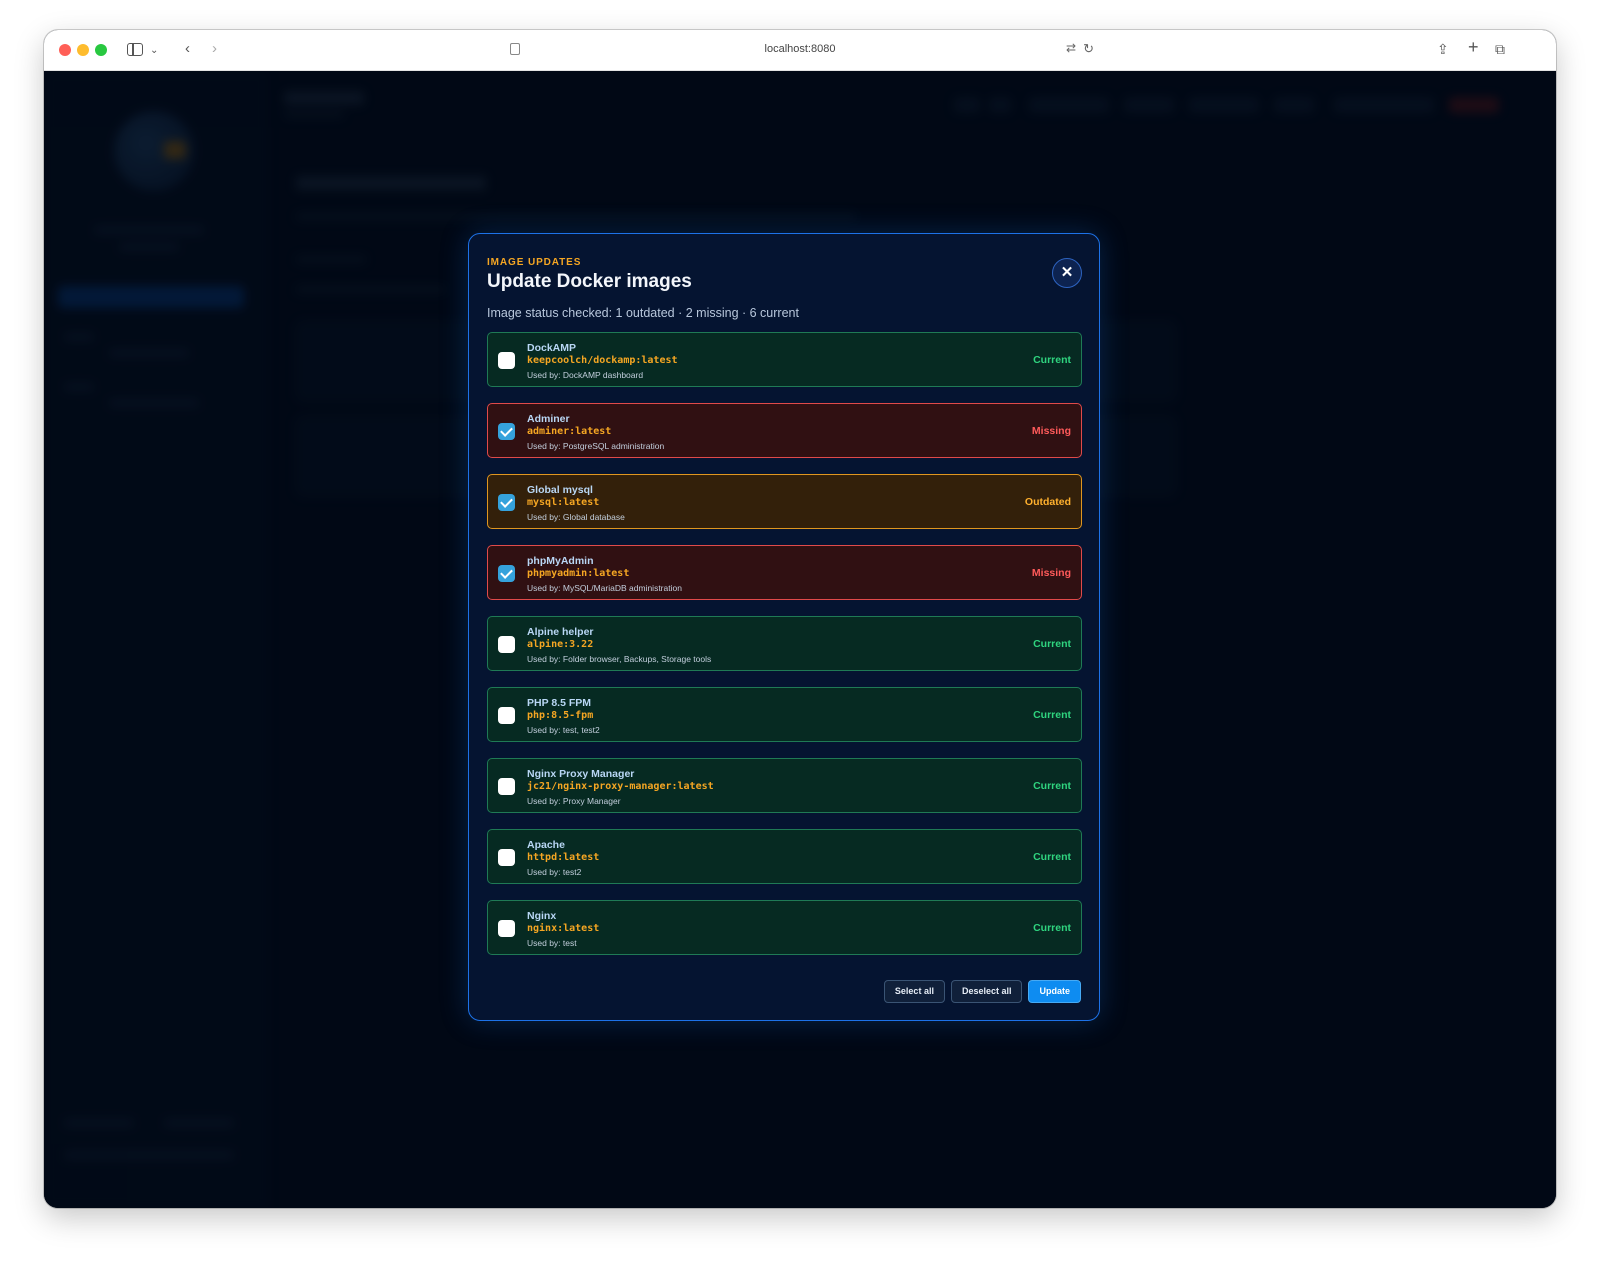 The image size is (1600, 1266). What do you see at coordinates (1054, 991) in the screenshot?
I see `update-button: Update` at bounding box center [1054, 991].